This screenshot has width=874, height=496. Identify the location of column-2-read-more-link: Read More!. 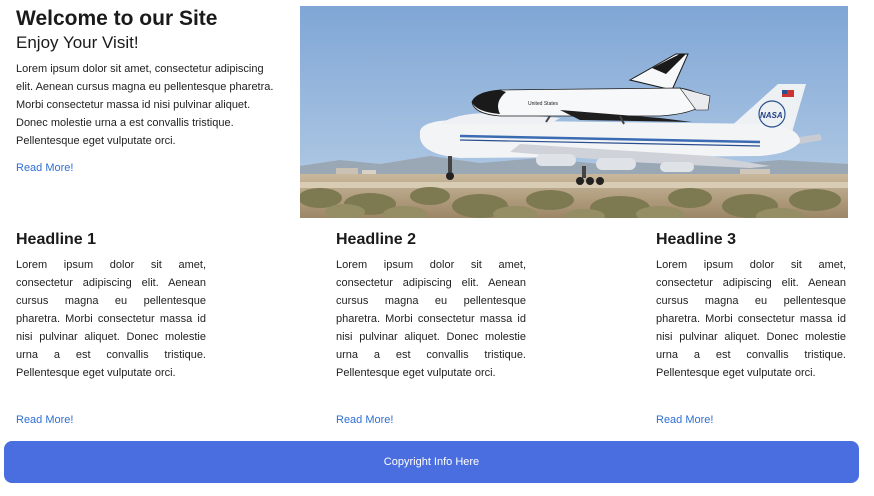
(364, 420).